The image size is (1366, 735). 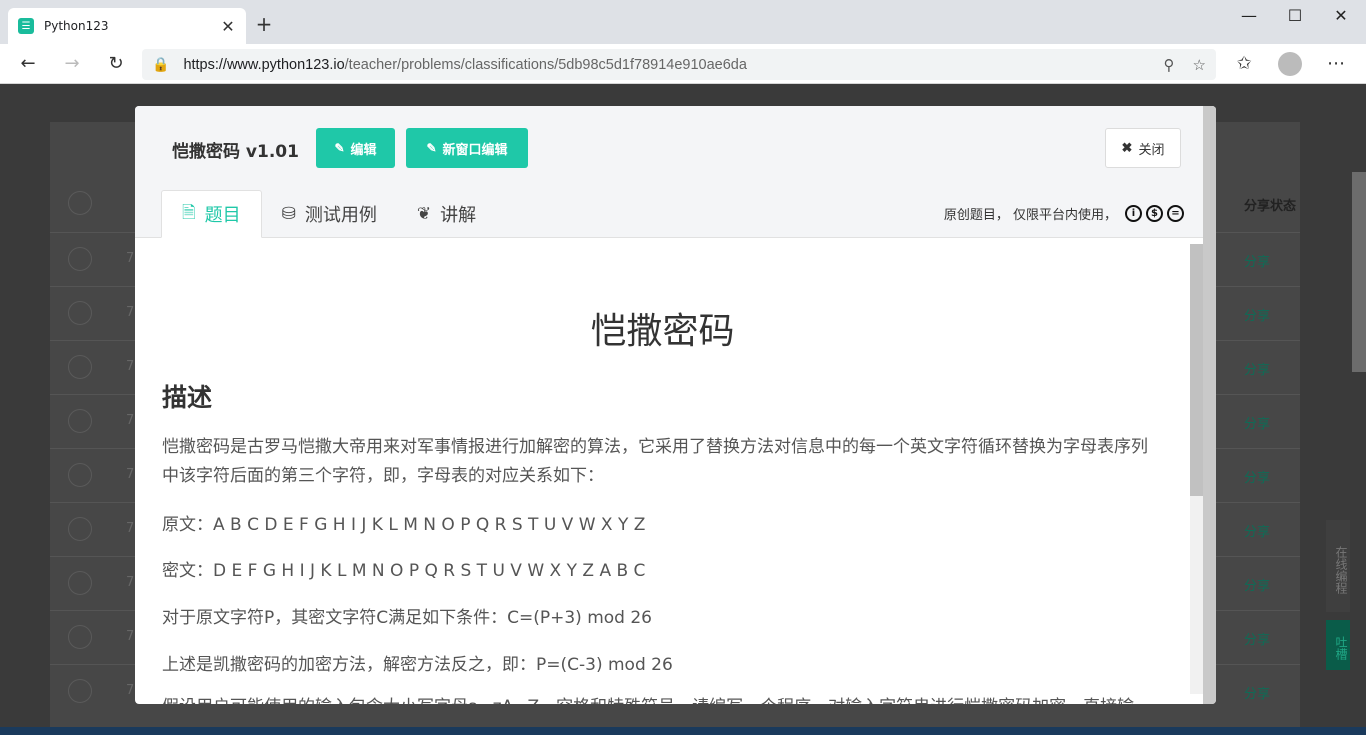 What do you see at coordinates (1359, 272) in the screenshot?
I see `page-scrollbar-thumb` at bounding box center [1359, 272].